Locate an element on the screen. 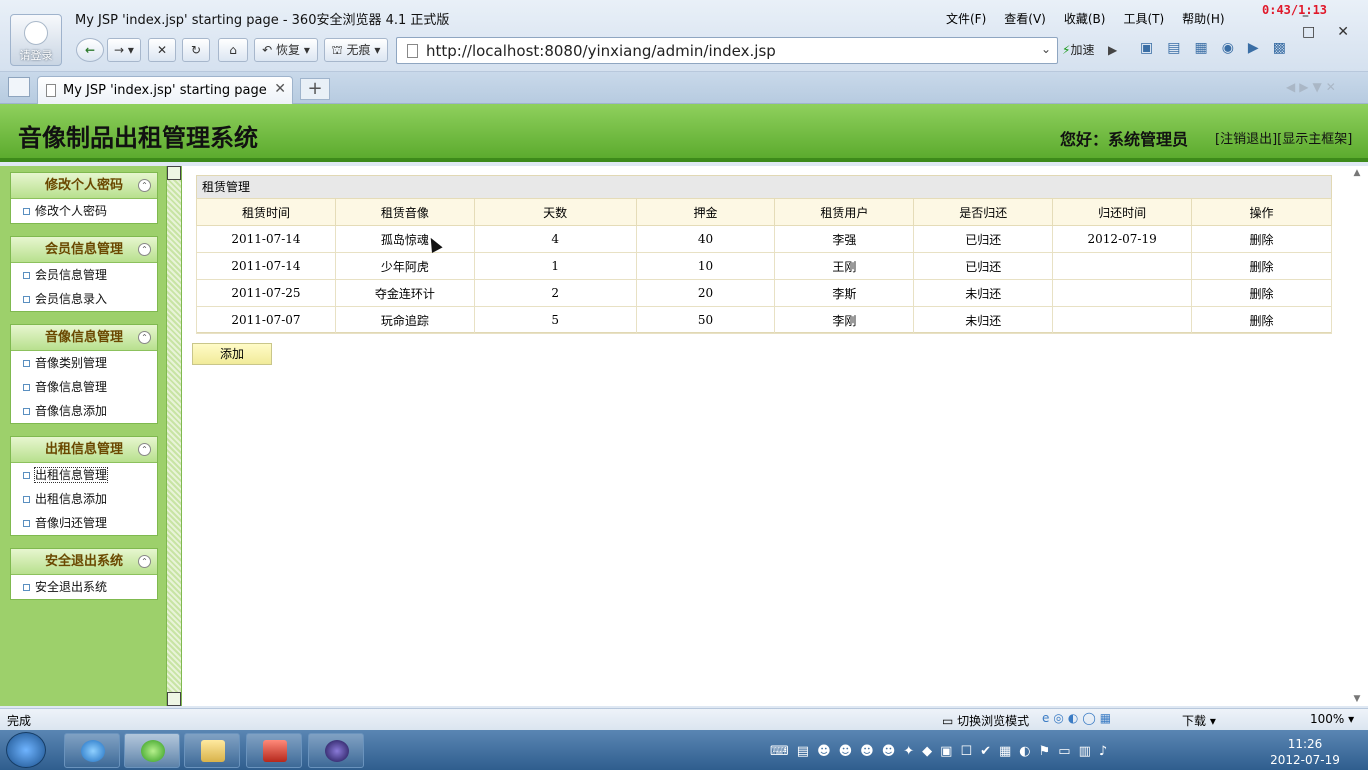  menu-file: 文件(F) is located at coordinates (966, 19).